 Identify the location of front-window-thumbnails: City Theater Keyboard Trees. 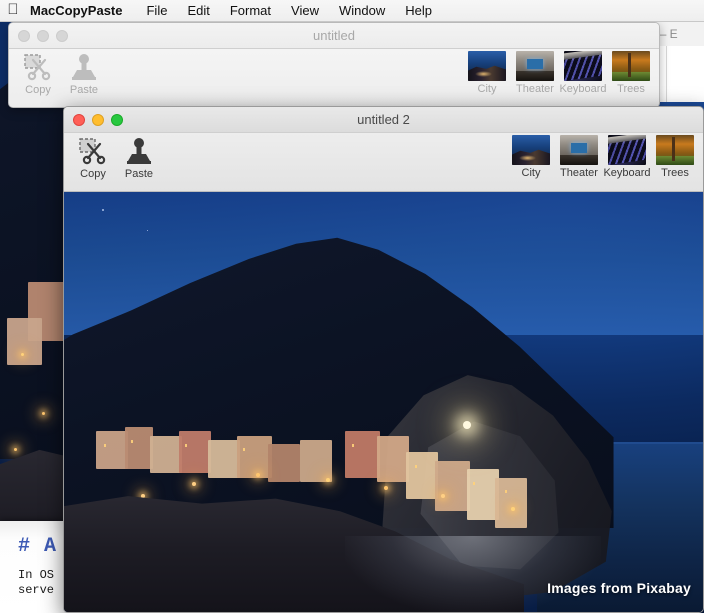
(603, 157).